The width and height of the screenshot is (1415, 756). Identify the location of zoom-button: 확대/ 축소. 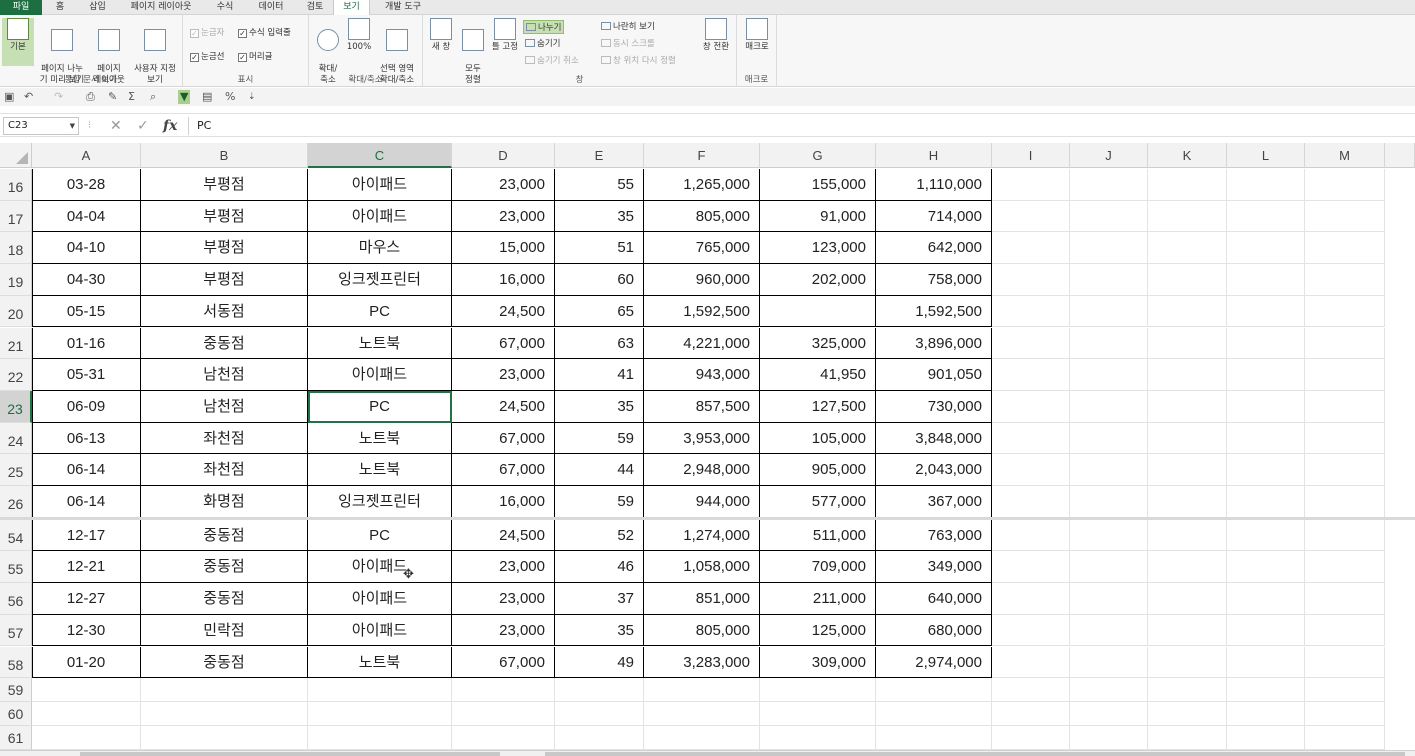
(328, 51).